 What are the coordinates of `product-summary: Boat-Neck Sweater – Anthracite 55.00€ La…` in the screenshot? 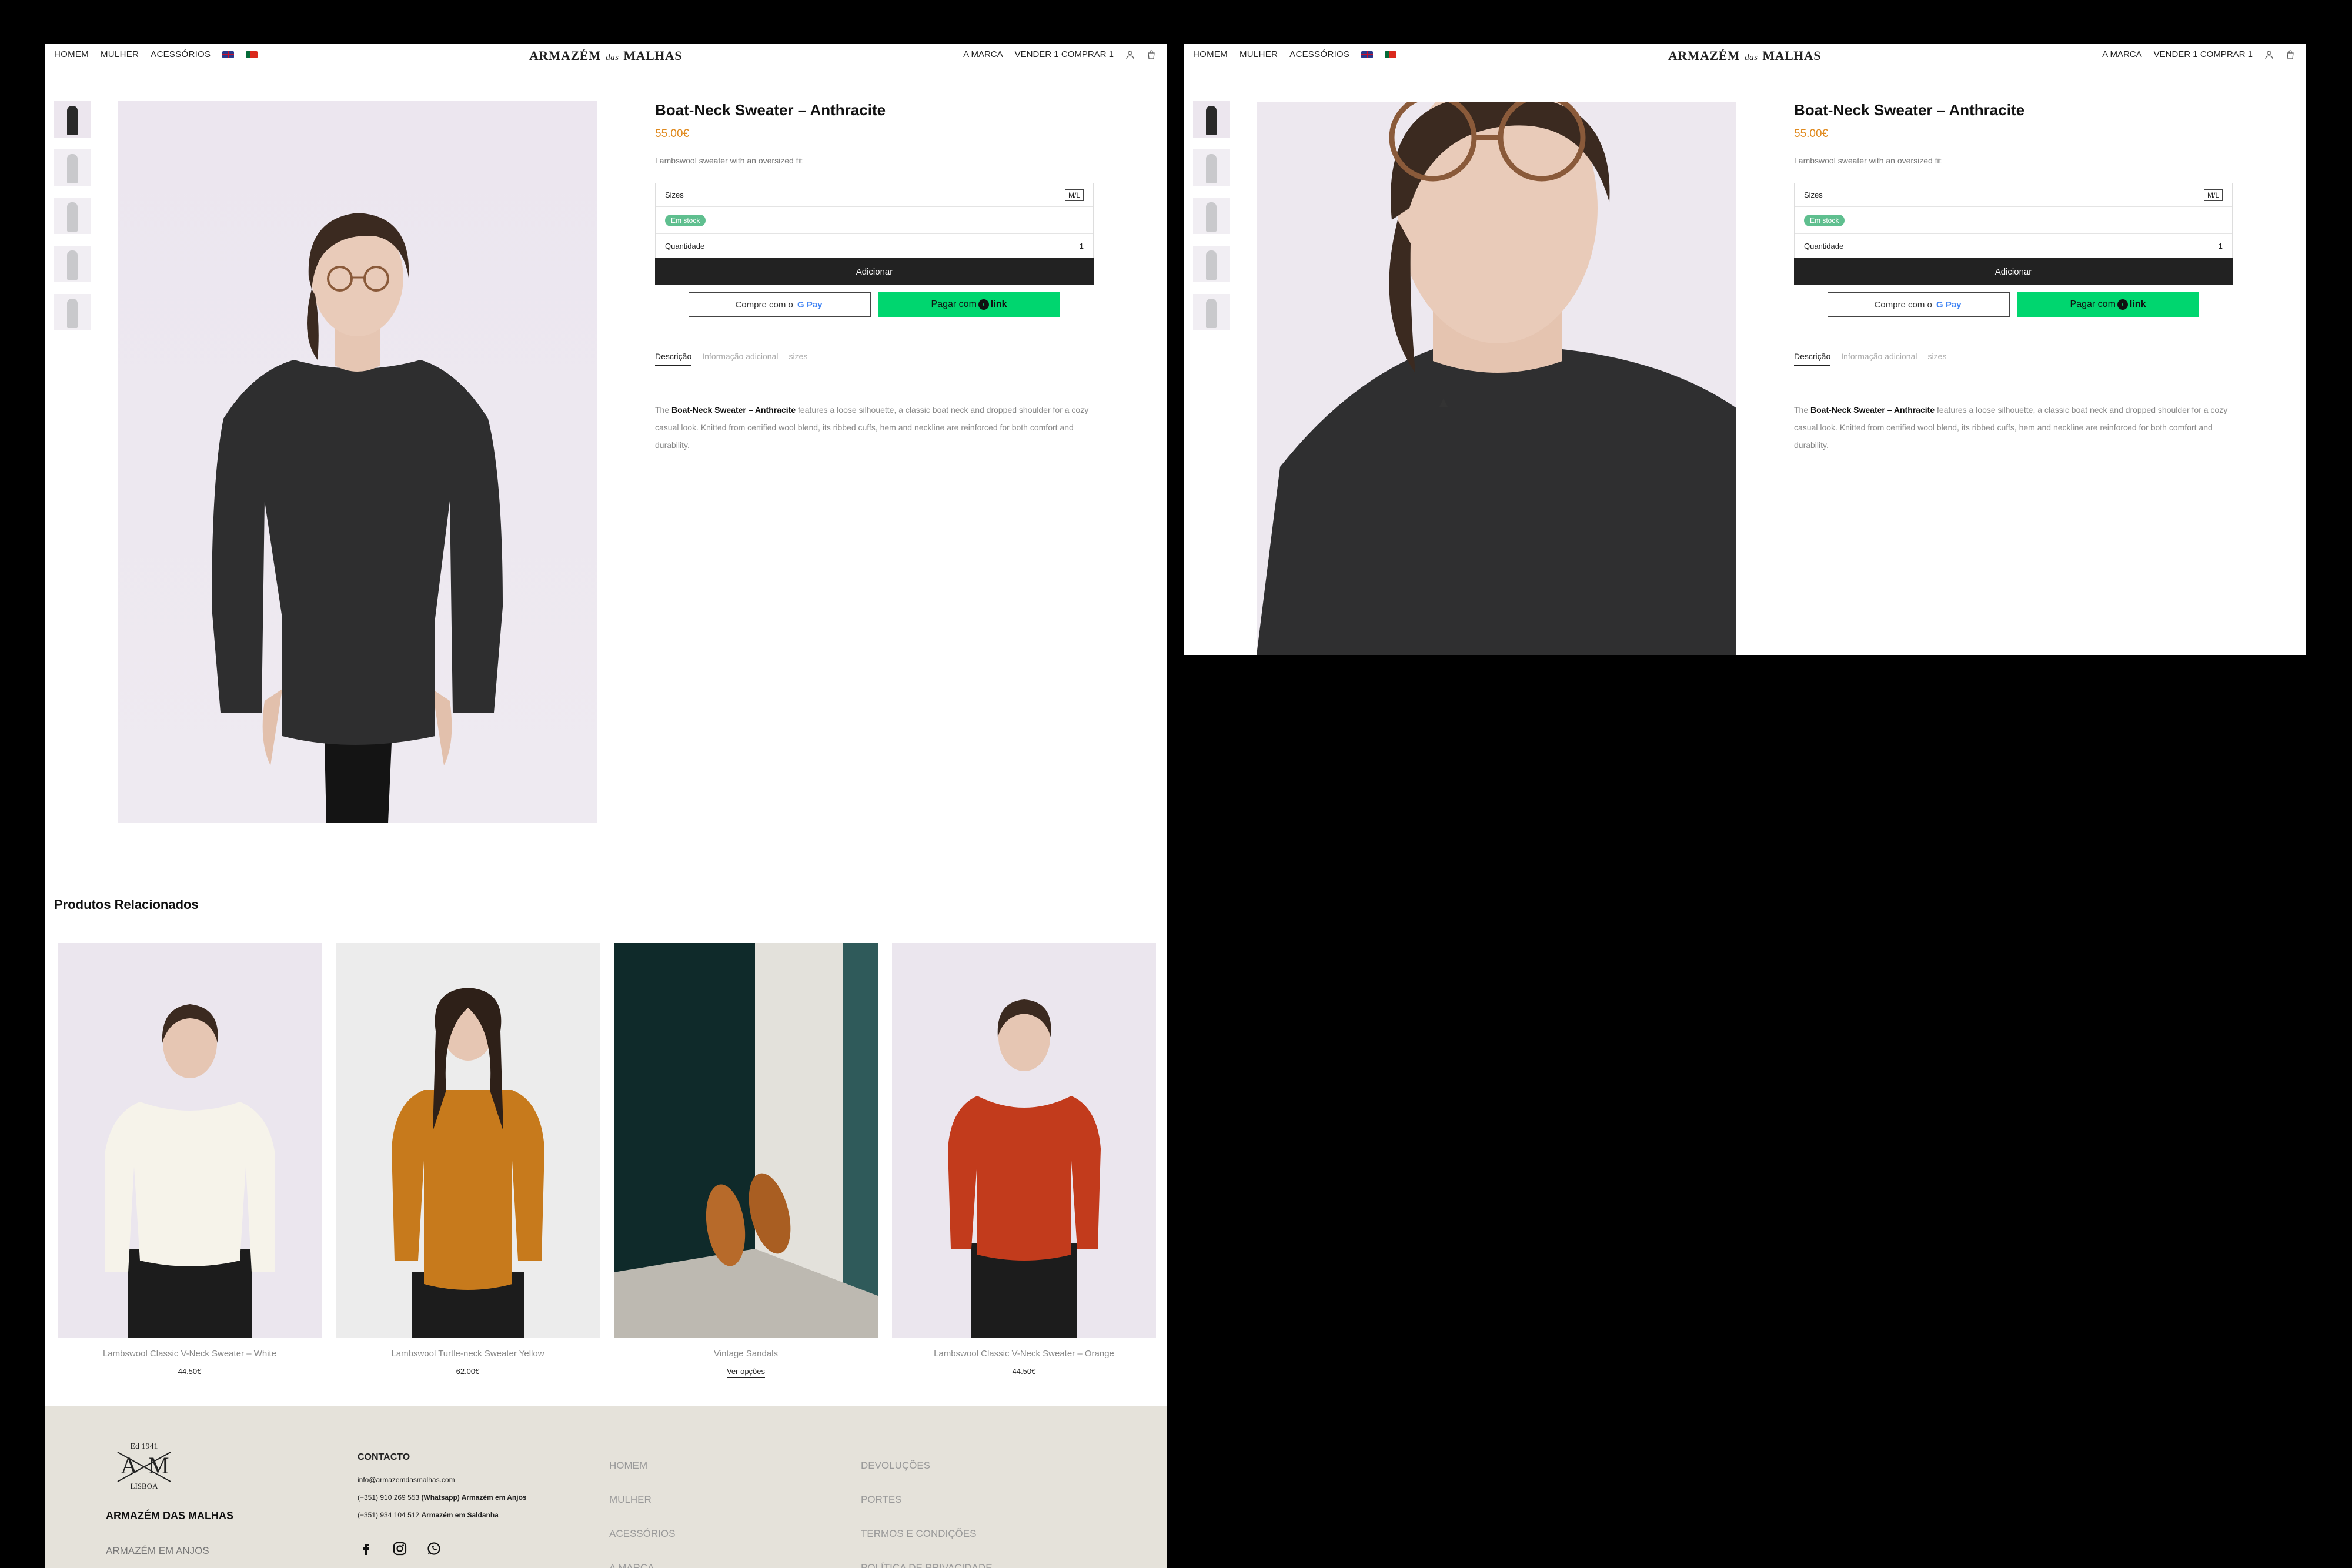 It's located at (2013, 287).